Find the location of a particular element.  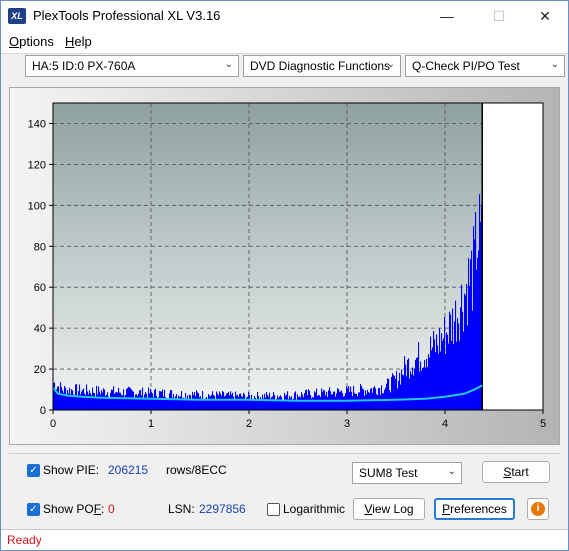

minimize-button: — is located at coordinates (447, 16).